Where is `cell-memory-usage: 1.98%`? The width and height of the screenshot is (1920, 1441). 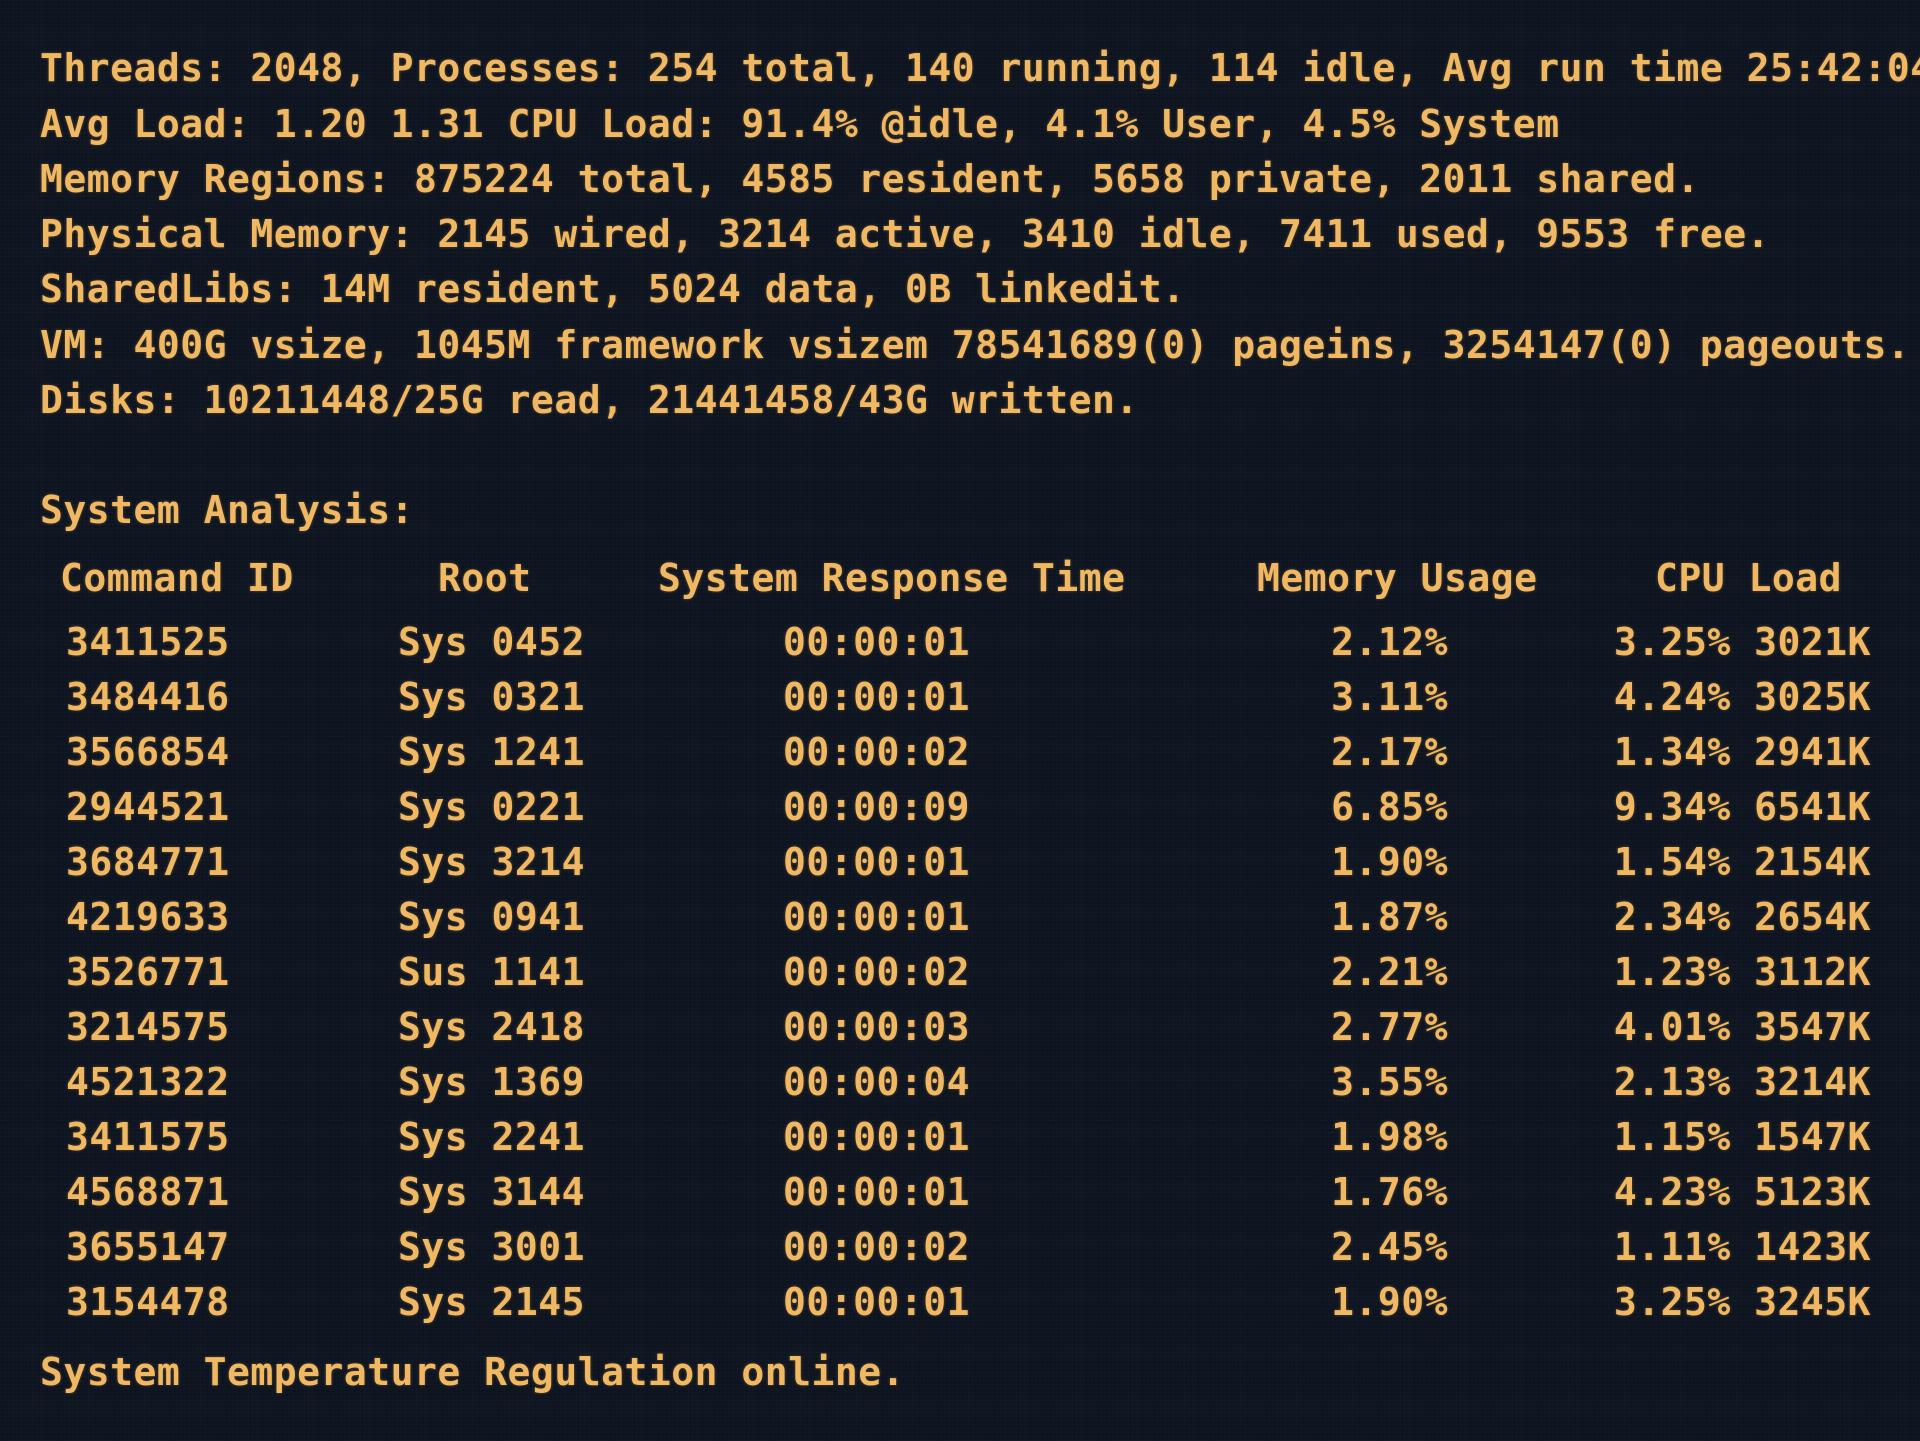
cell-memory-usage: 1.98% is located at coordinates (1389, 1137).